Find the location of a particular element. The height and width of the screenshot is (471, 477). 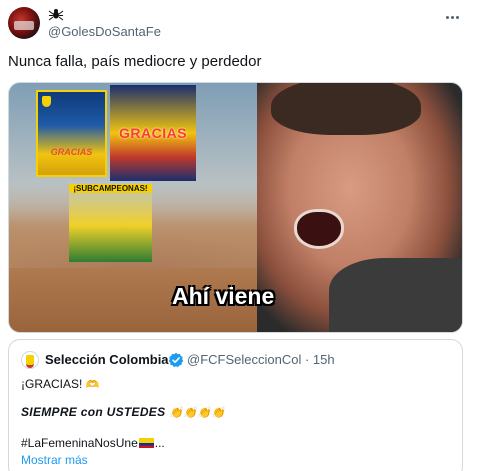

man-mouth is located at coordinates (319, 229).